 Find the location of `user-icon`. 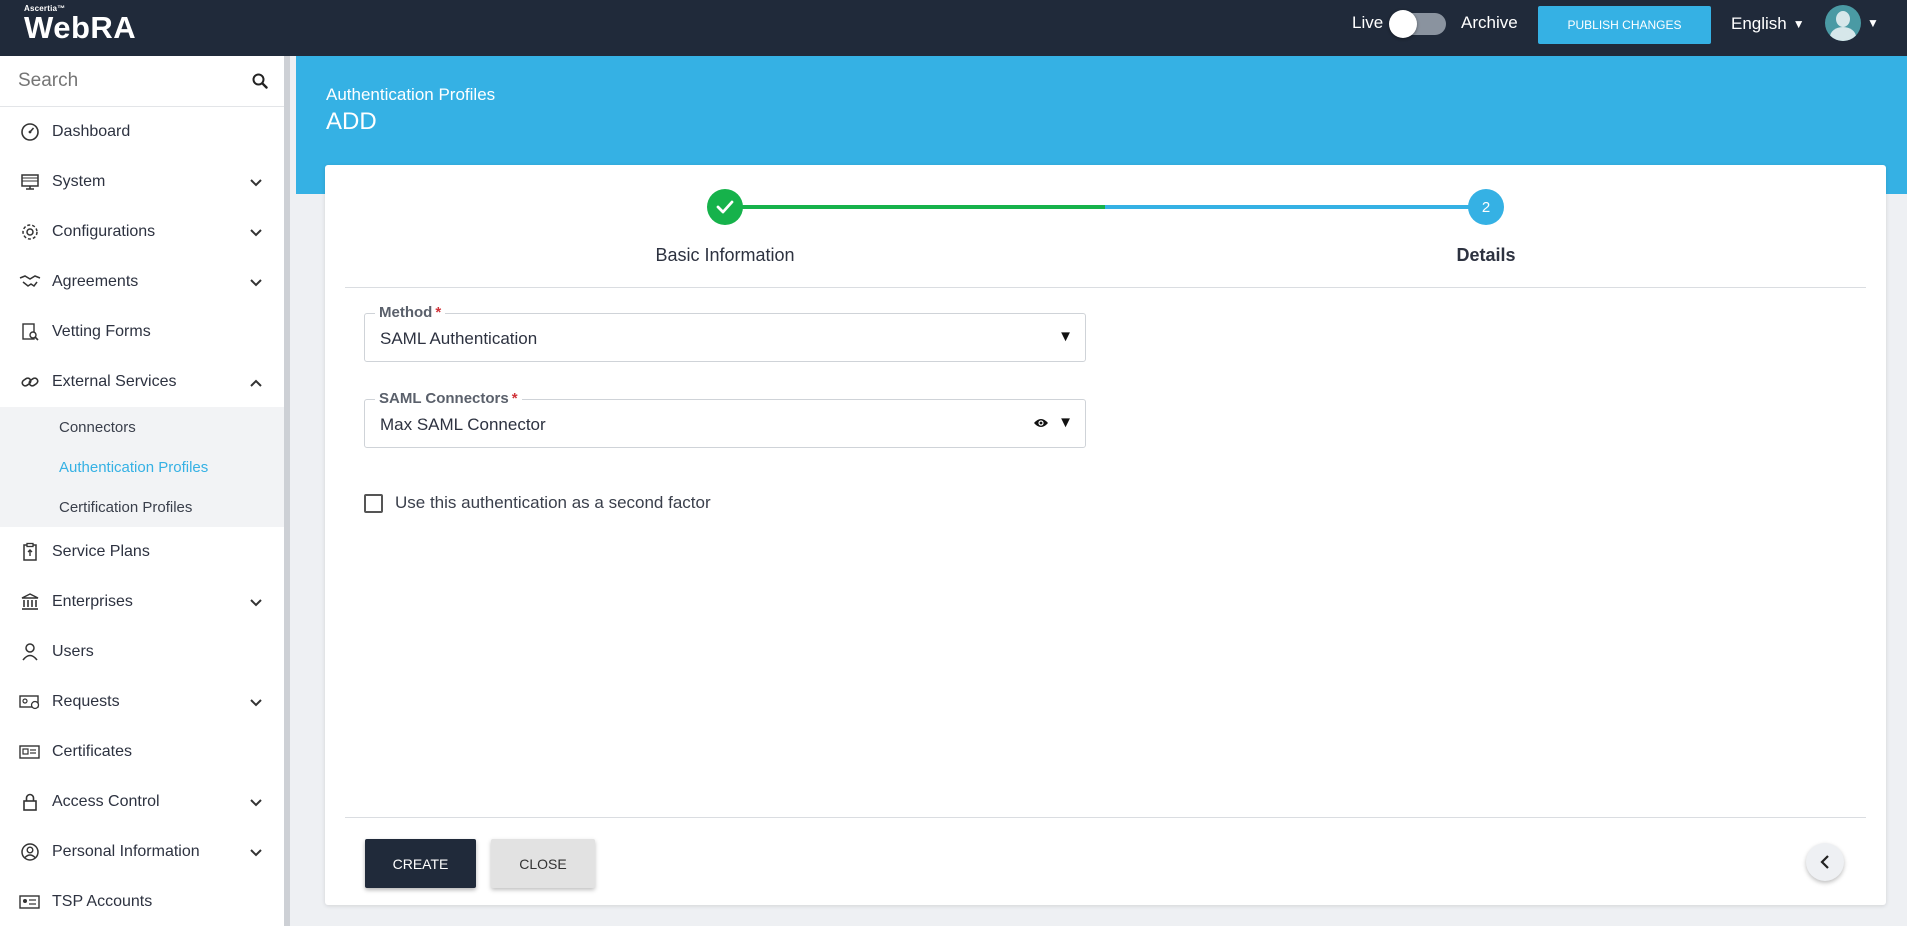

user-icon is located at coordinates (30, 652).